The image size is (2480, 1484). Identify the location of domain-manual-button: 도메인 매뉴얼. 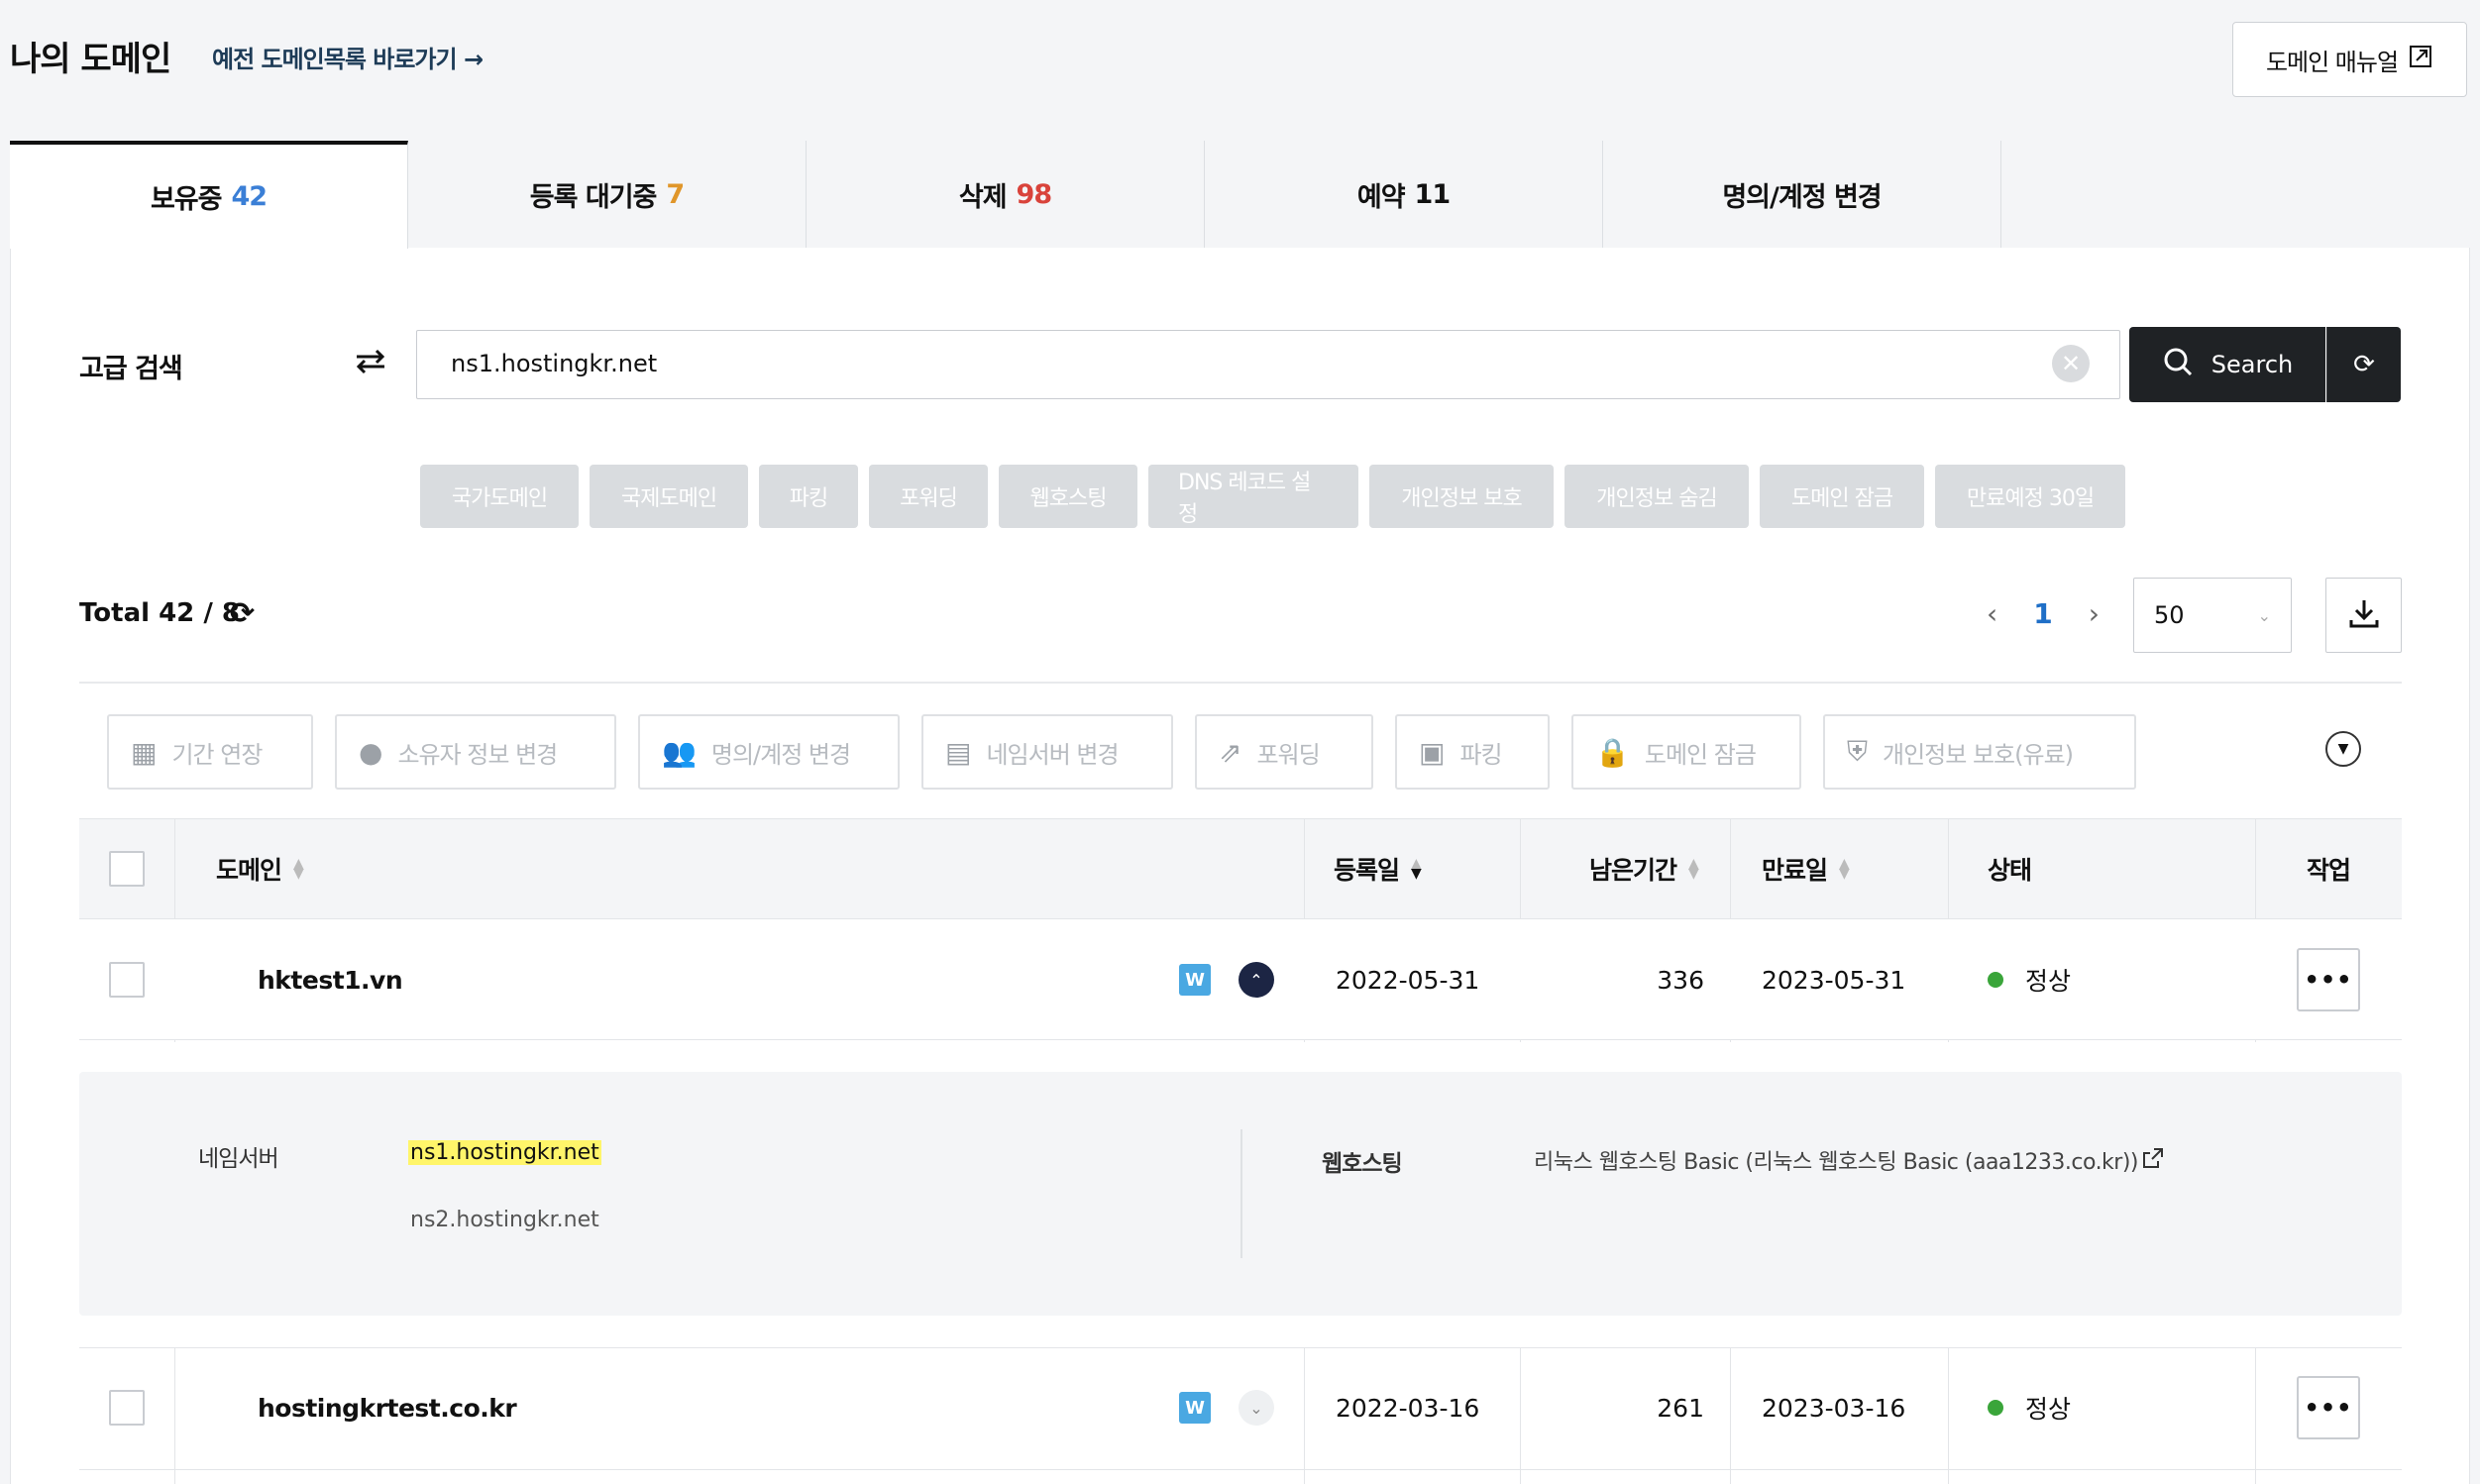
(2349, 60).